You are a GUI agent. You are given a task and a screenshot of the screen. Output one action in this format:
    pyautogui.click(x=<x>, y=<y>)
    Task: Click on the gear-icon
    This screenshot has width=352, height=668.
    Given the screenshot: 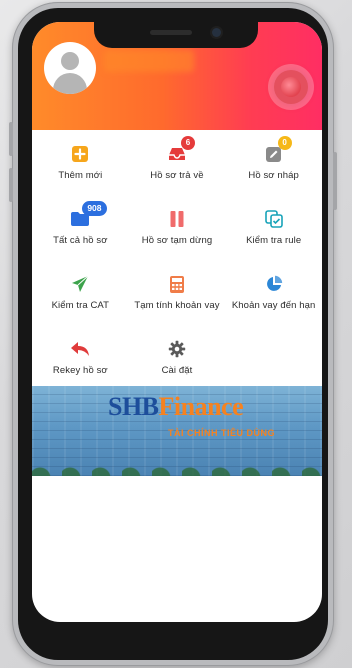 What is the action you would take?
    pyautogui.click(x=177, y=349)
    